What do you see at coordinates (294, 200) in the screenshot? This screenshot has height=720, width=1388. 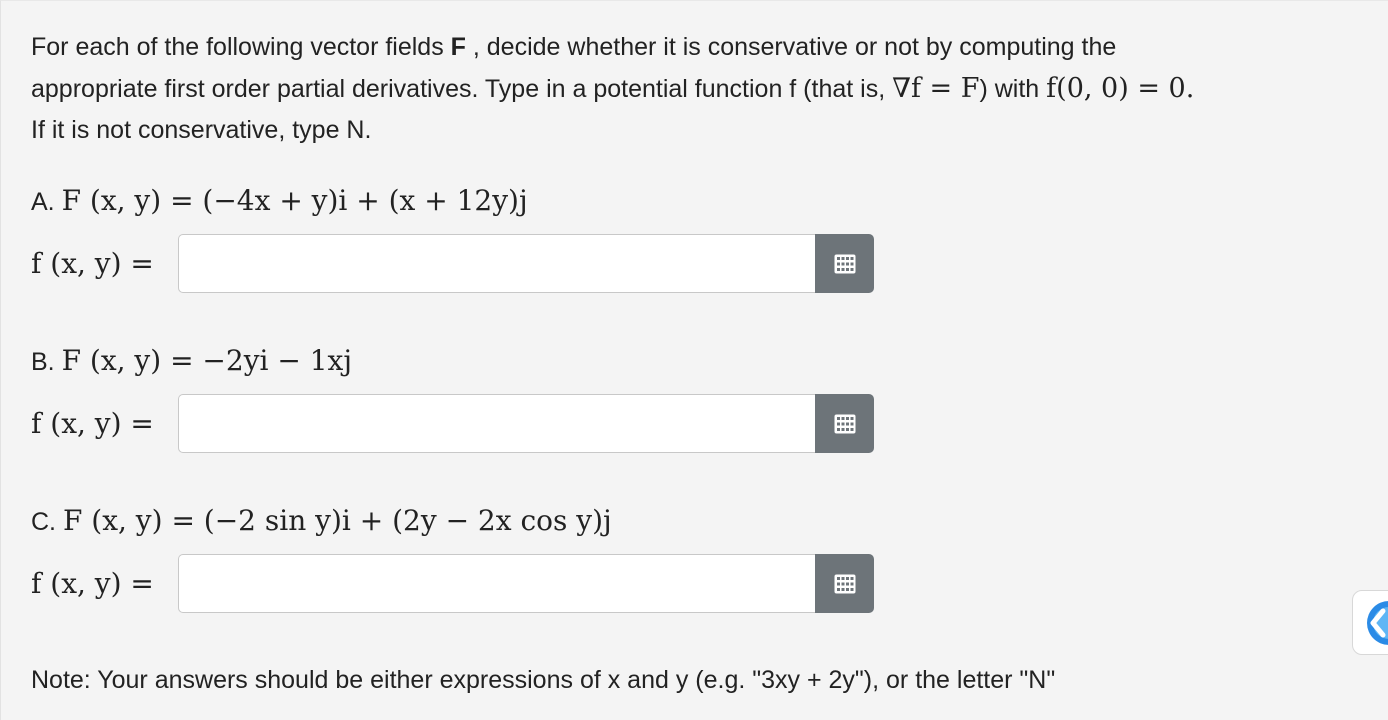 I see `question-a-field: F (x, y) = (−4x + y)i + (x + 12y)j` at bounding box center [294, 200].